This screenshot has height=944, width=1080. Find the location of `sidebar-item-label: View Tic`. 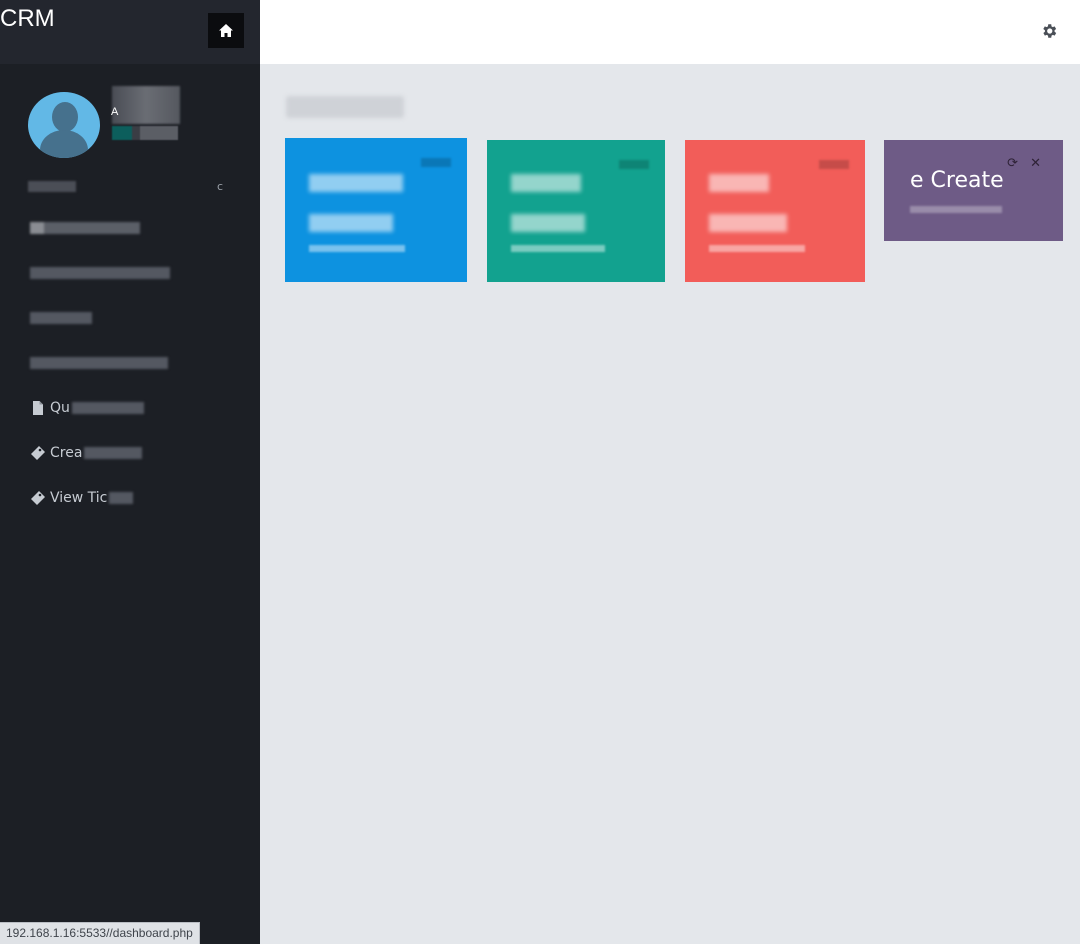

sidebar-item-label: View Tic is located at coordinates (79, 498).